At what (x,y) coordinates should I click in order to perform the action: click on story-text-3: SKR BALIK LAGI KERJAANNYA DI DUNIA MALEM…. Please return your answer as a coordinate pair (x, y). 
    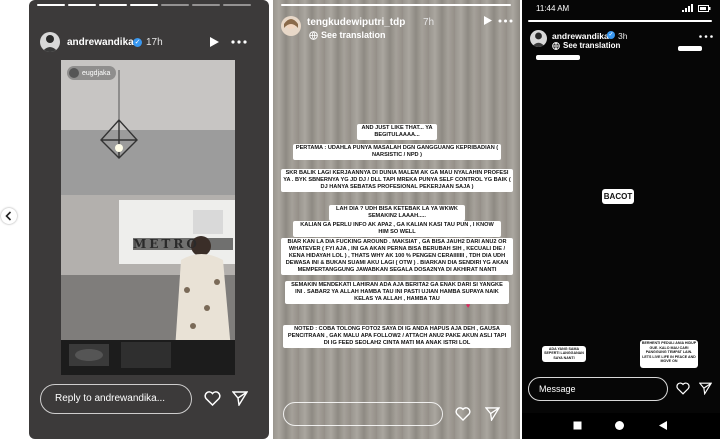
    Looking at the image, I should click on (397, 180).